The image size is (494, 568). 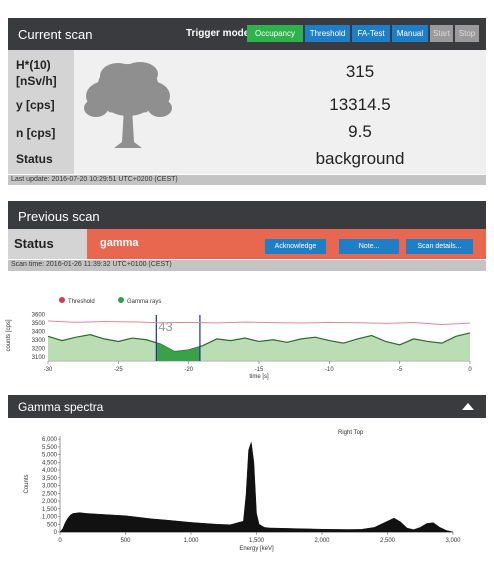 I want to click on x-tick-label: -5, so click(x=400, y=370).